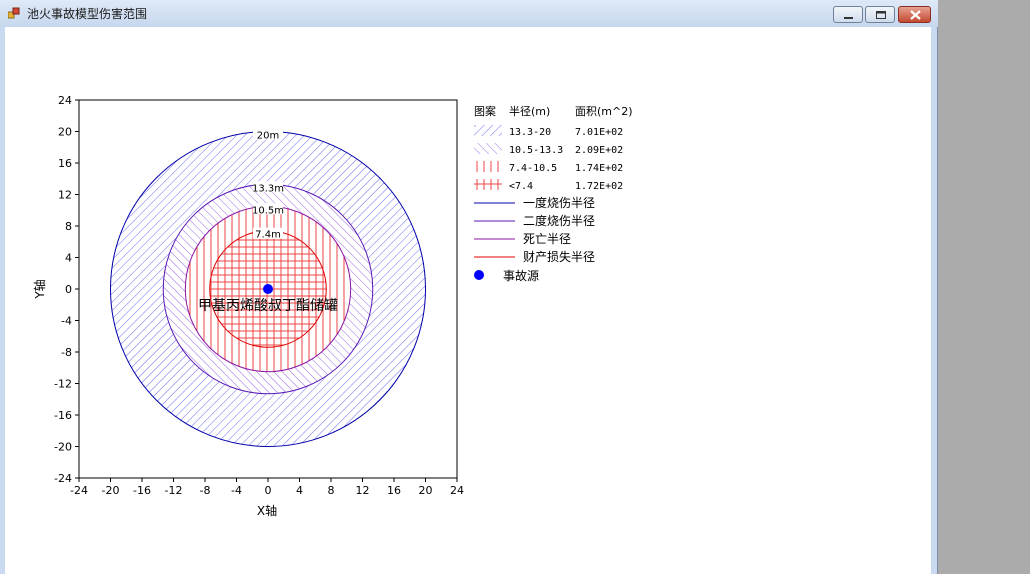 Image resolution: width=1030 pixels, height=574 pixels. Describe the element at coordinates (65, 100) in the screenshot. I see `y-tick-label: 24` at that location.